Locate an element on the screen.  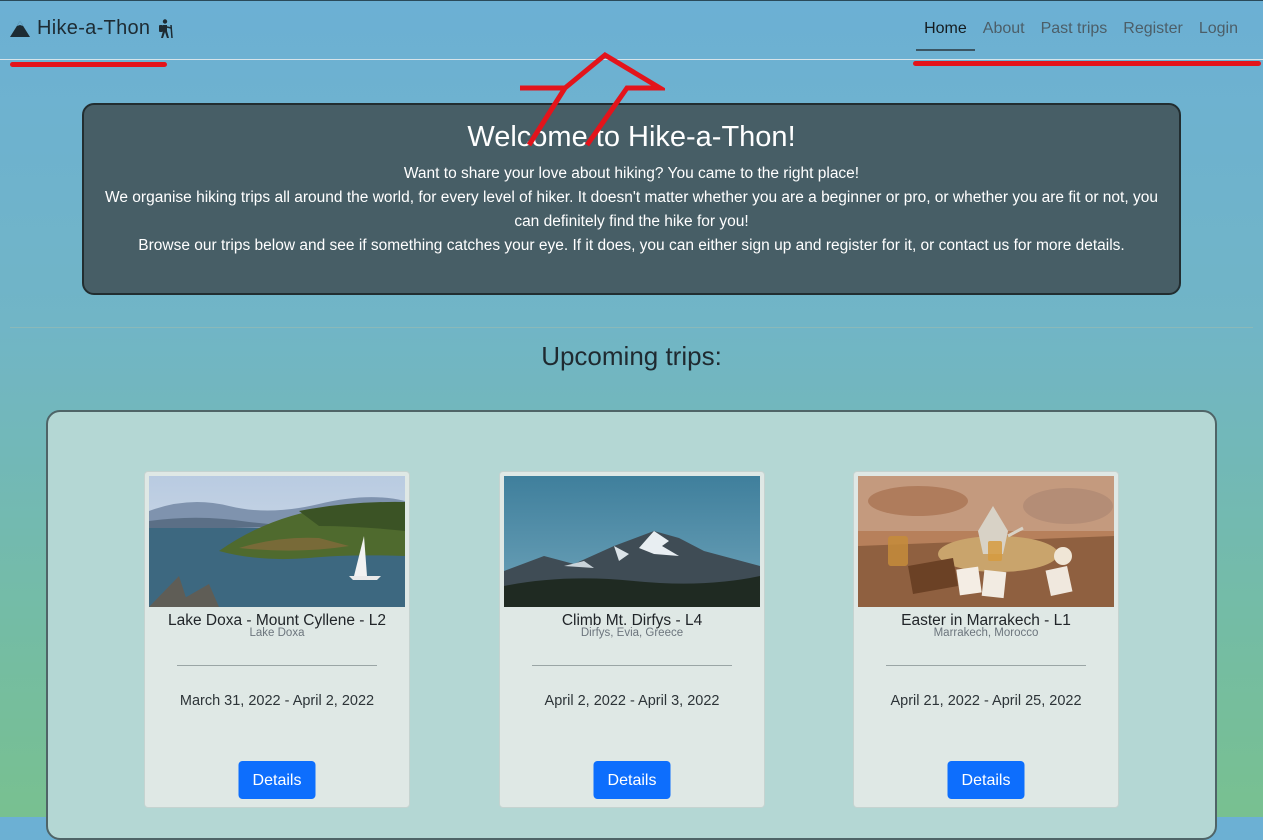
trip-location: Dirfys, Evia, Greece is located at coordinates (632, 633).